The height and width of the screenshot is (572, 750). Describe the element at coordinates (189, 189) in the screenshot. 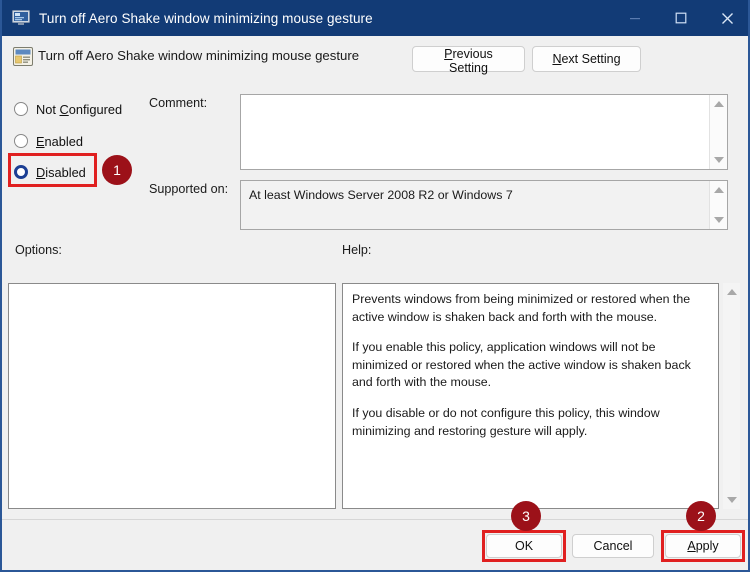

I see `supported-on-label: Supported on:` at that location.